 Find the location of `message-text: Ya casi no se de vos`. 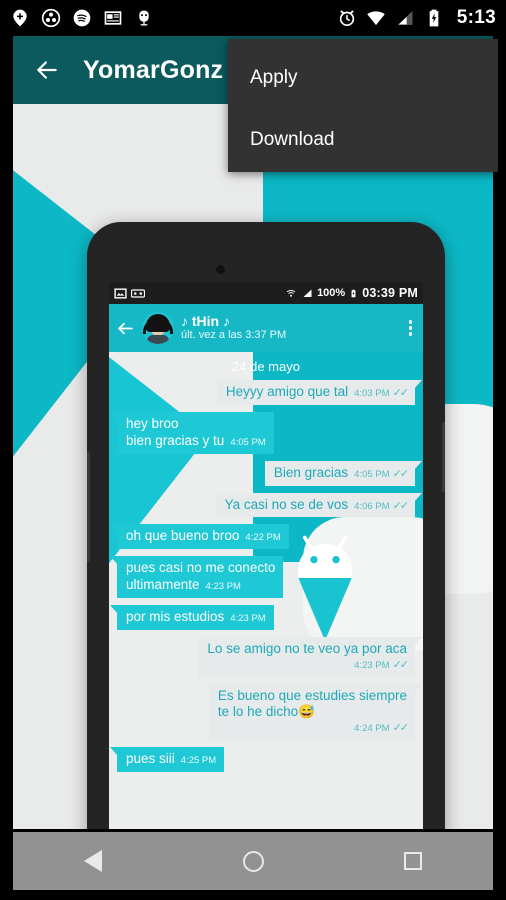

message-text: Ya casi no se de vos is located at coordinates (286, 504).